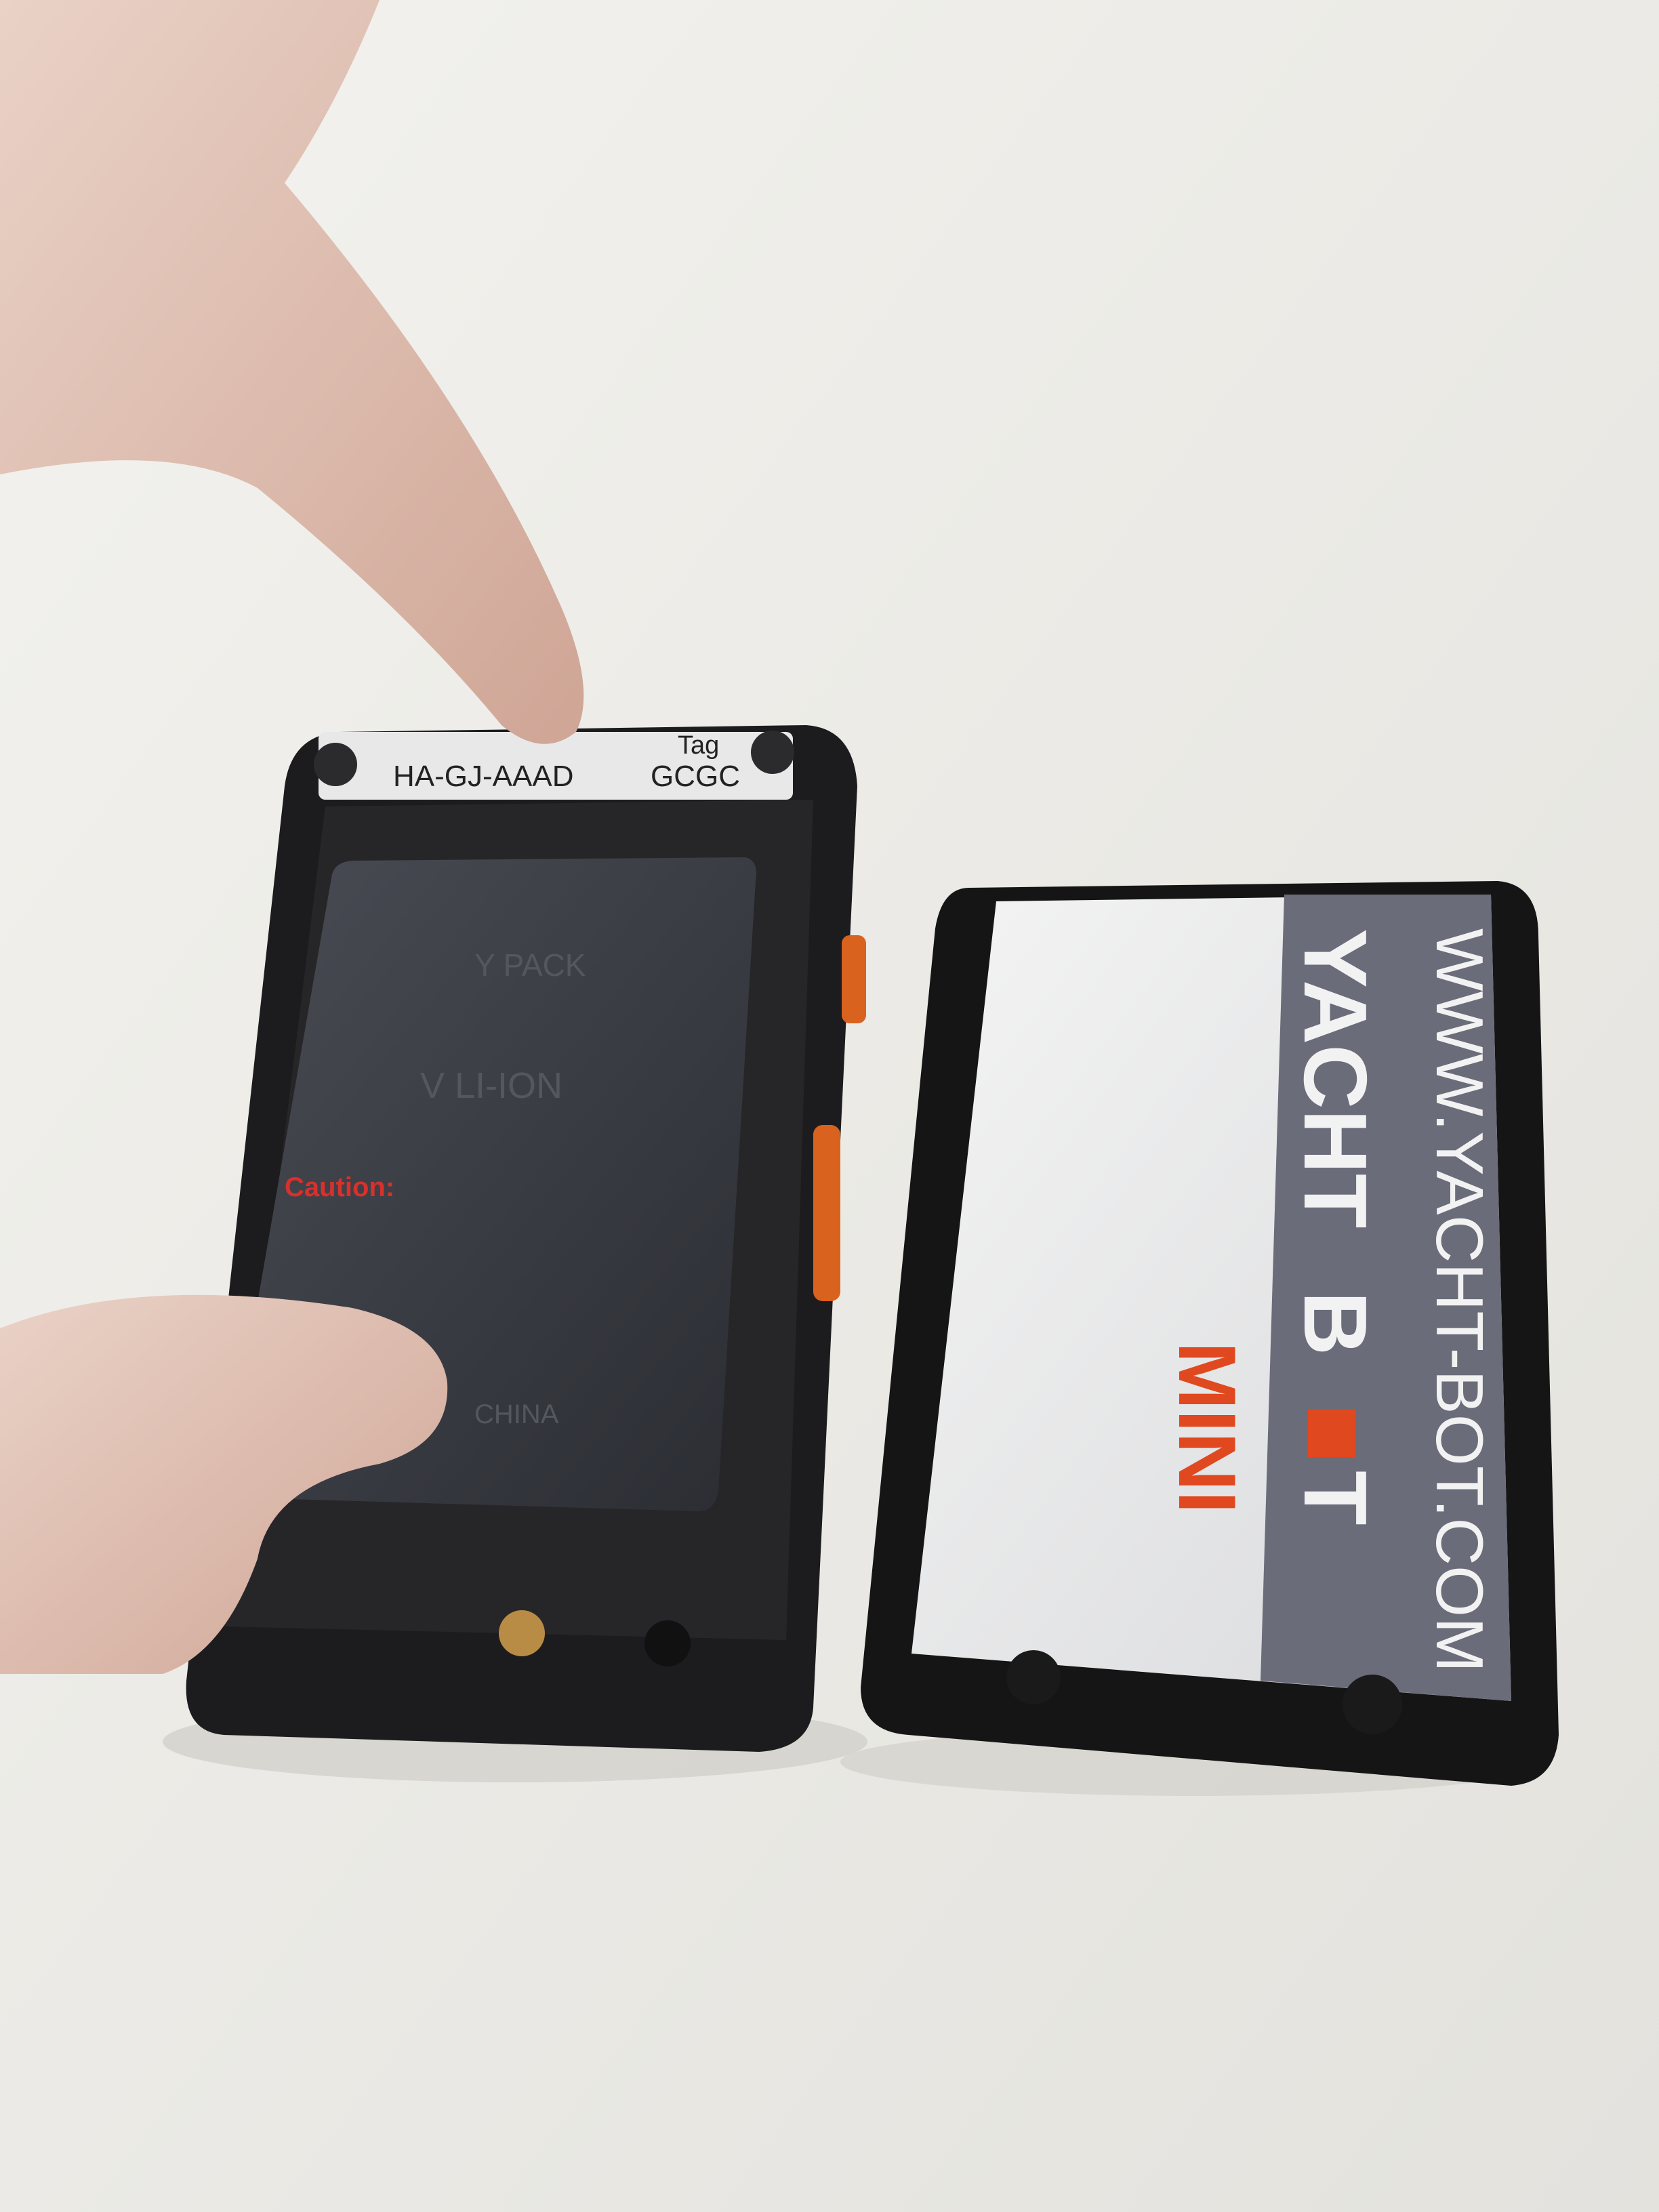 The height and width of the screenshot is (2212, 1659). Describe the element at coordinates (667, 1643) in the screenshot. I see `black-screw-right` at that location.